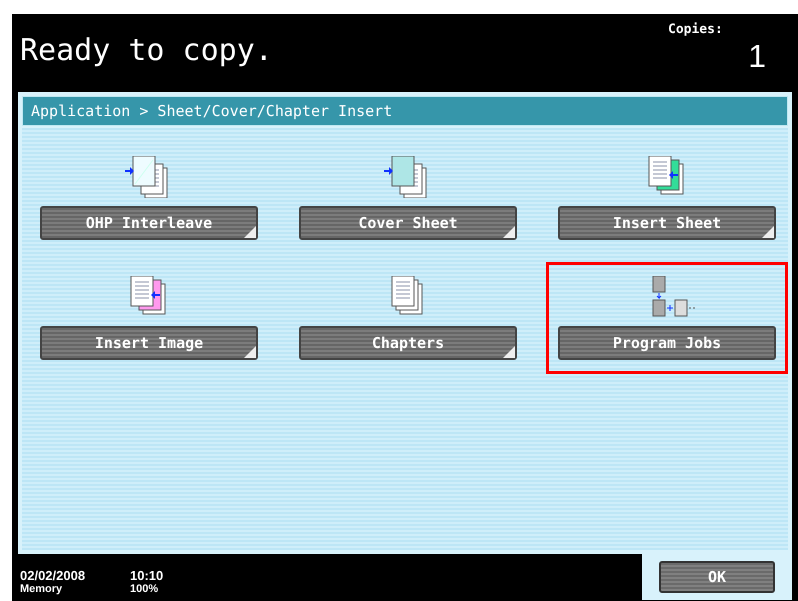 This screenshot has height=601, width=798. I want to click on function-button: OHP Interleave, so click(149, 223).